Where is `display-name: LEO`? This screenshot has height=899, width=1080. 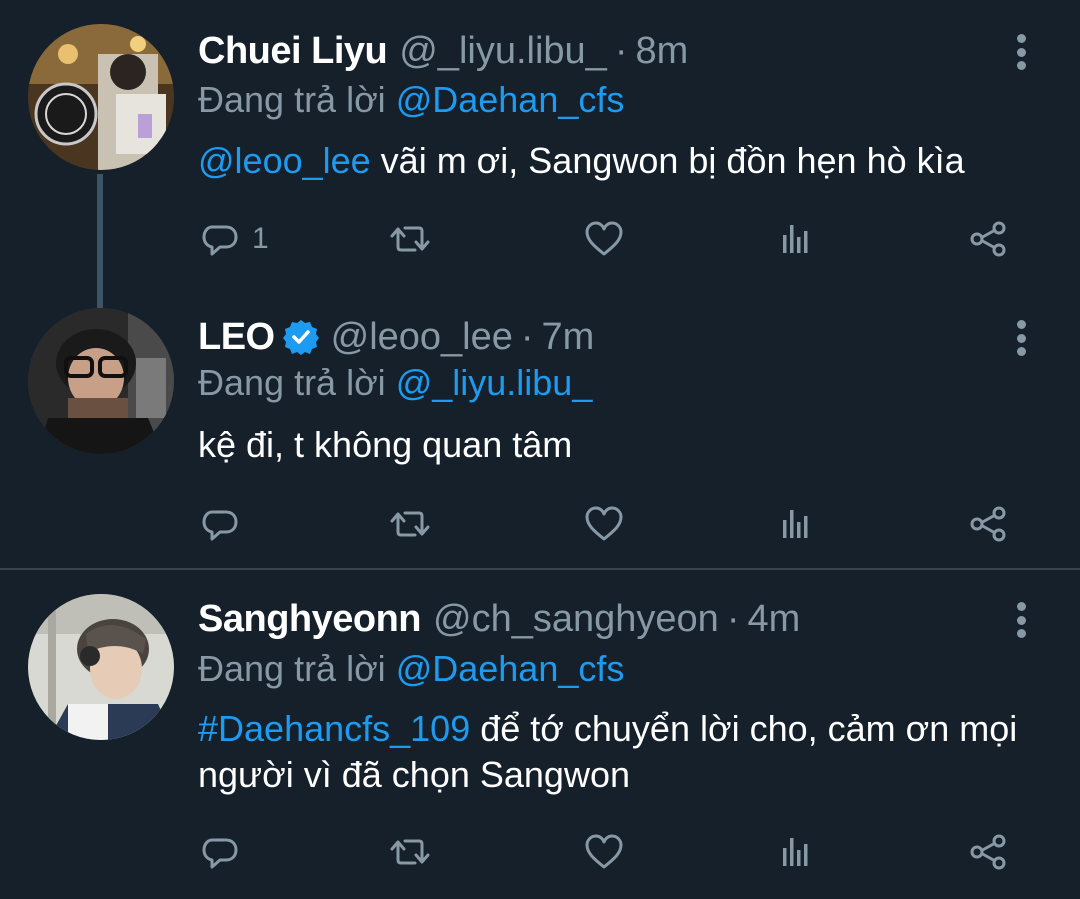
display-name: LEO is located at coordinates (236, 337).